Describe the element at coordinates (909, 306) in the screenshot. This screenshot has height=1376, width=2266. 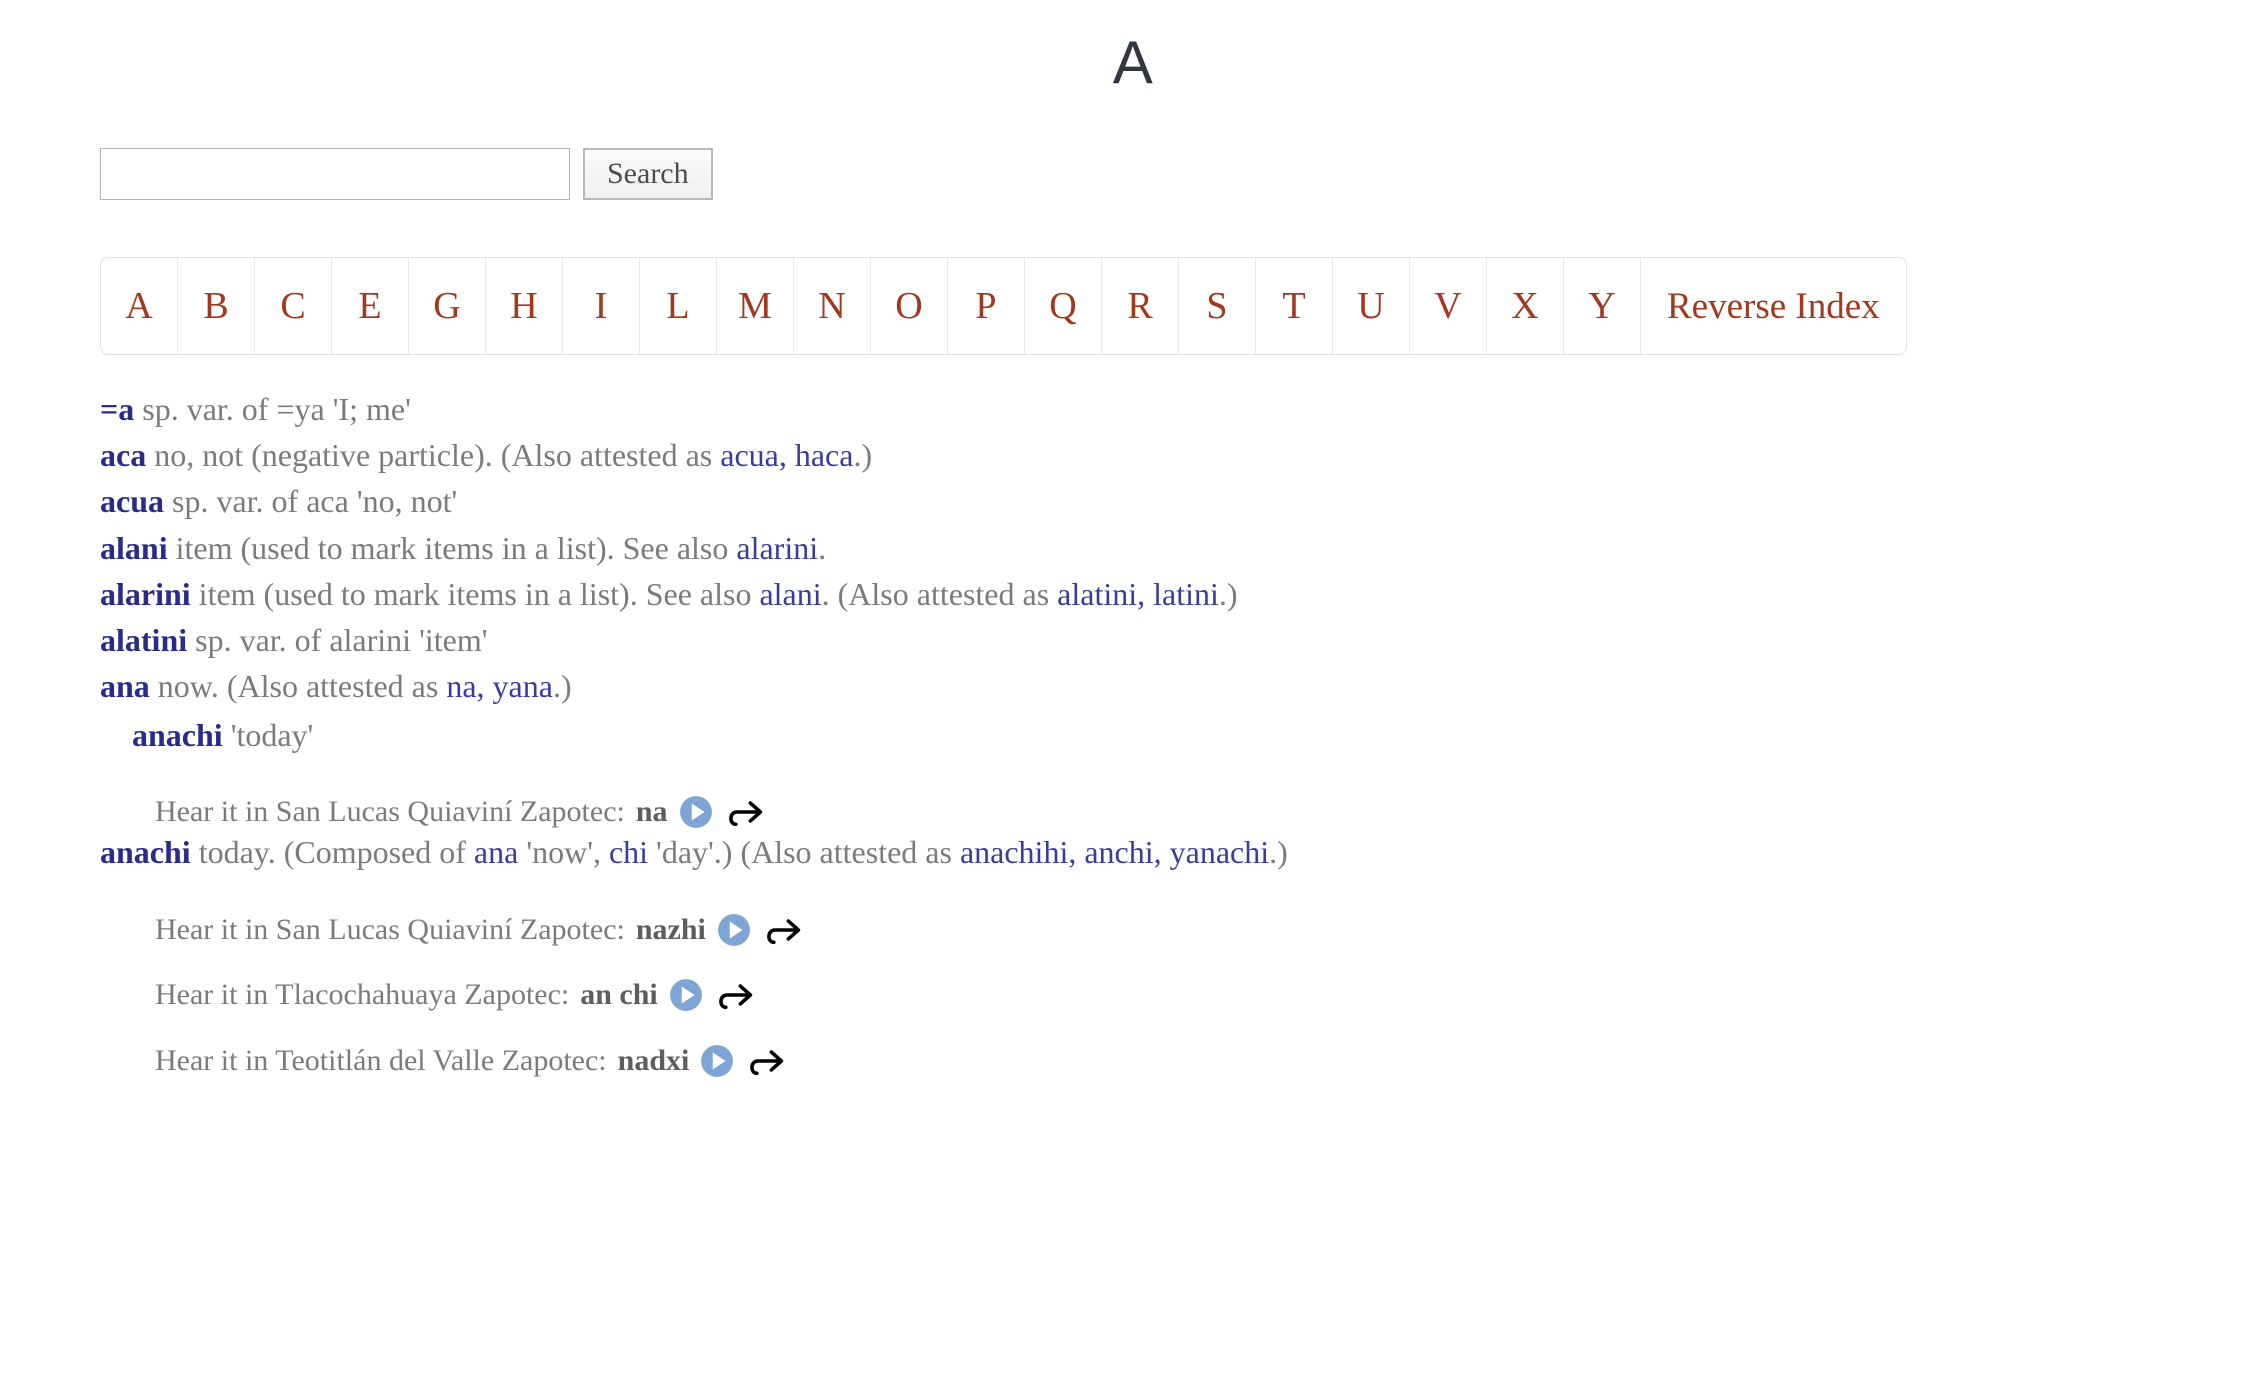
I see `alpha-nav-o: O` at that location.